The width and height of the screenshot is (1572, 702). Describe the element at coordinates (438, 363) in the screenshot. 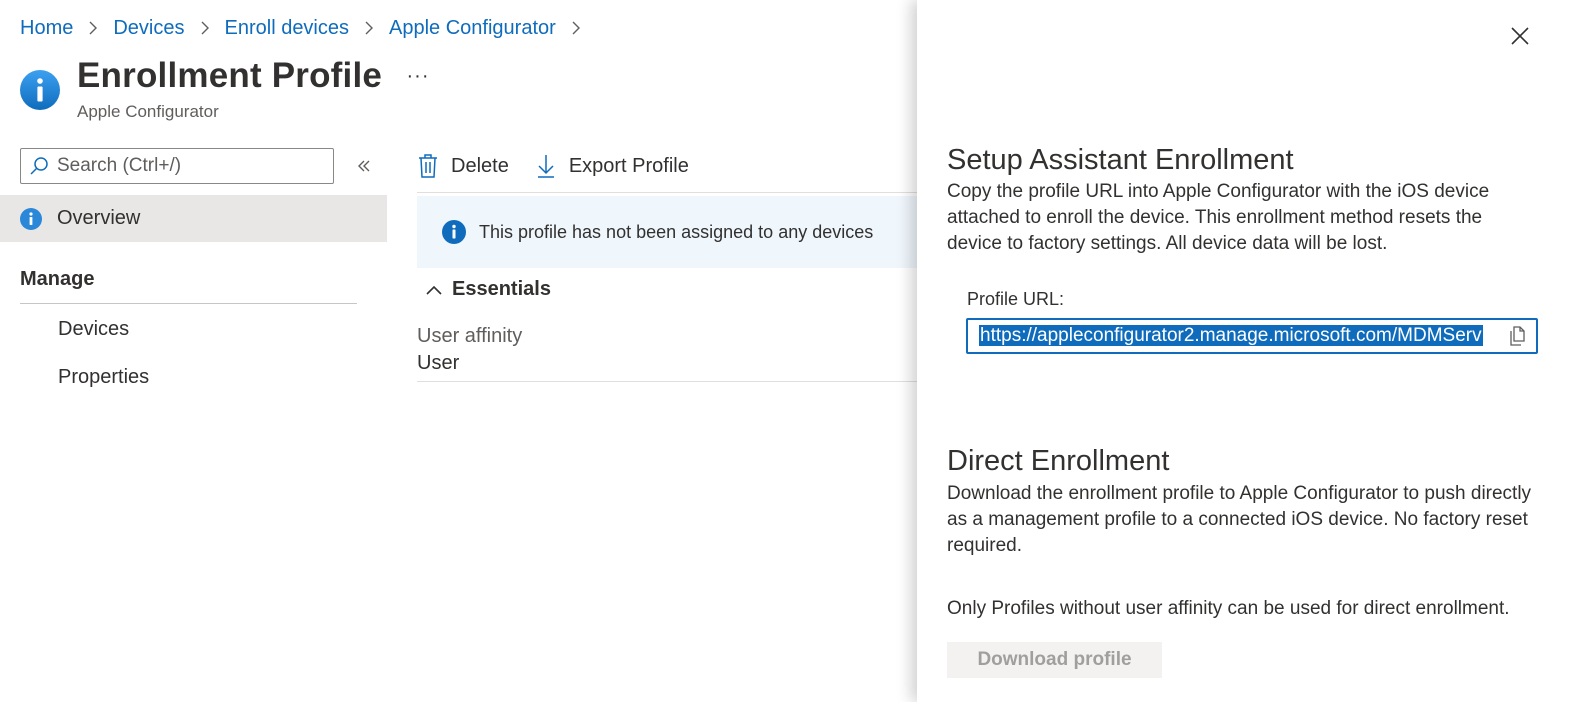

I see `user-affinity-value: User` at that location.